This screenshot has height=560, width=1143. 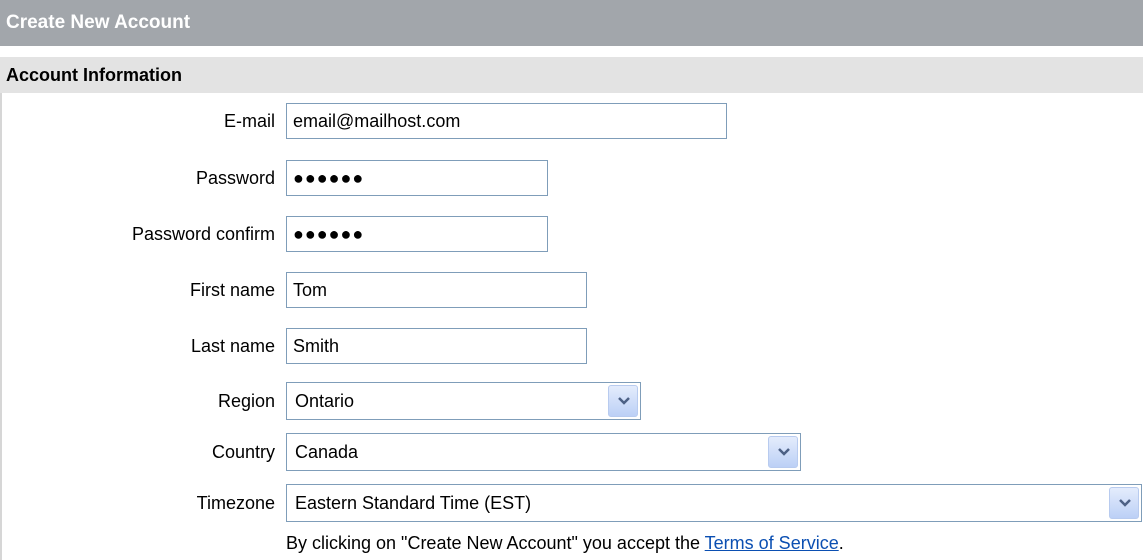 I want to click on password-confirm-label: Password confirm, so click(x=203, y=234).